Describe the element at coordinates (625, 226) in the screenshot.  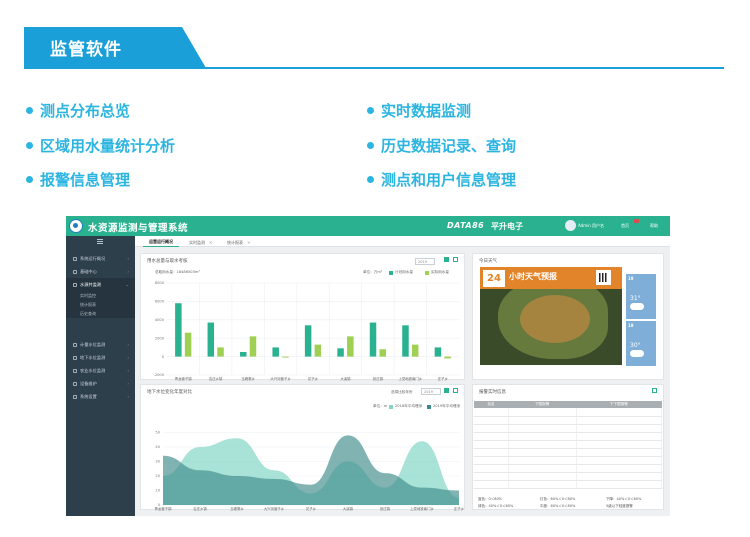
I see `home-link: 首页` at that location.